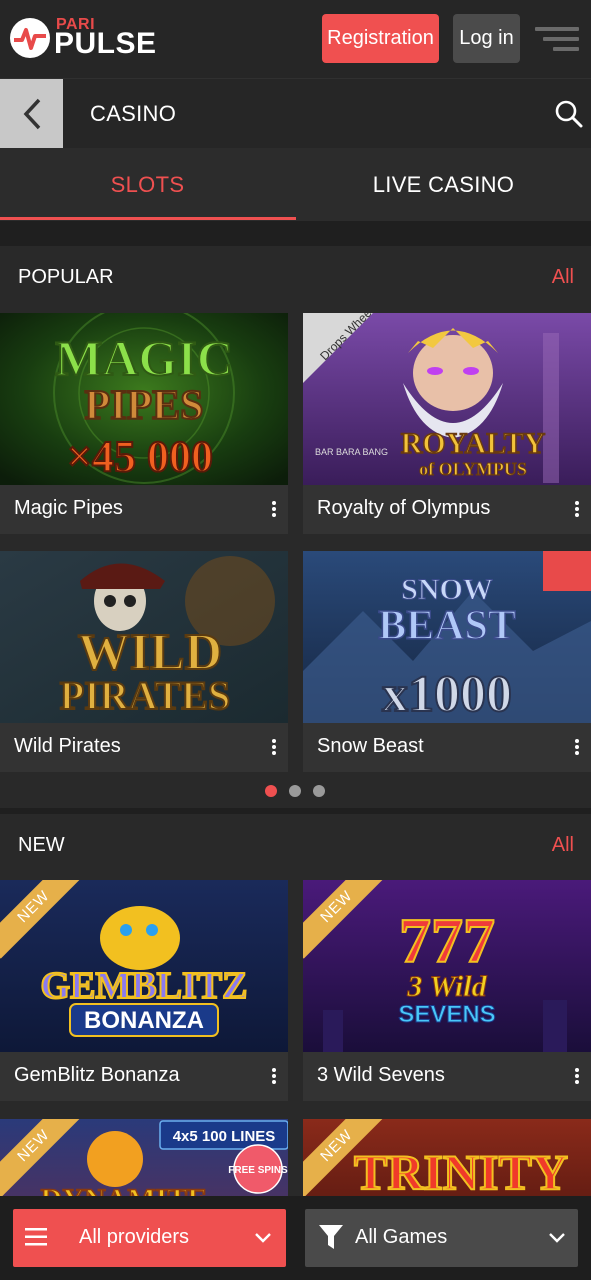  Describe the element at coordinates (447, 940) in the screenshot. I see `art-title: 777` at that location.